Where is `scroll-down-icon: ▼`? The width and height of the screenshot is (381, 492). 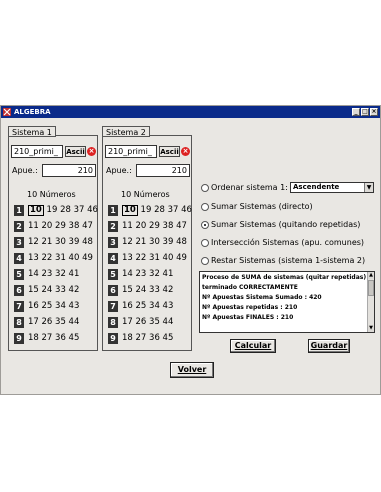 scroll-down-icon: ▼ is located at coordinates (371, 328).